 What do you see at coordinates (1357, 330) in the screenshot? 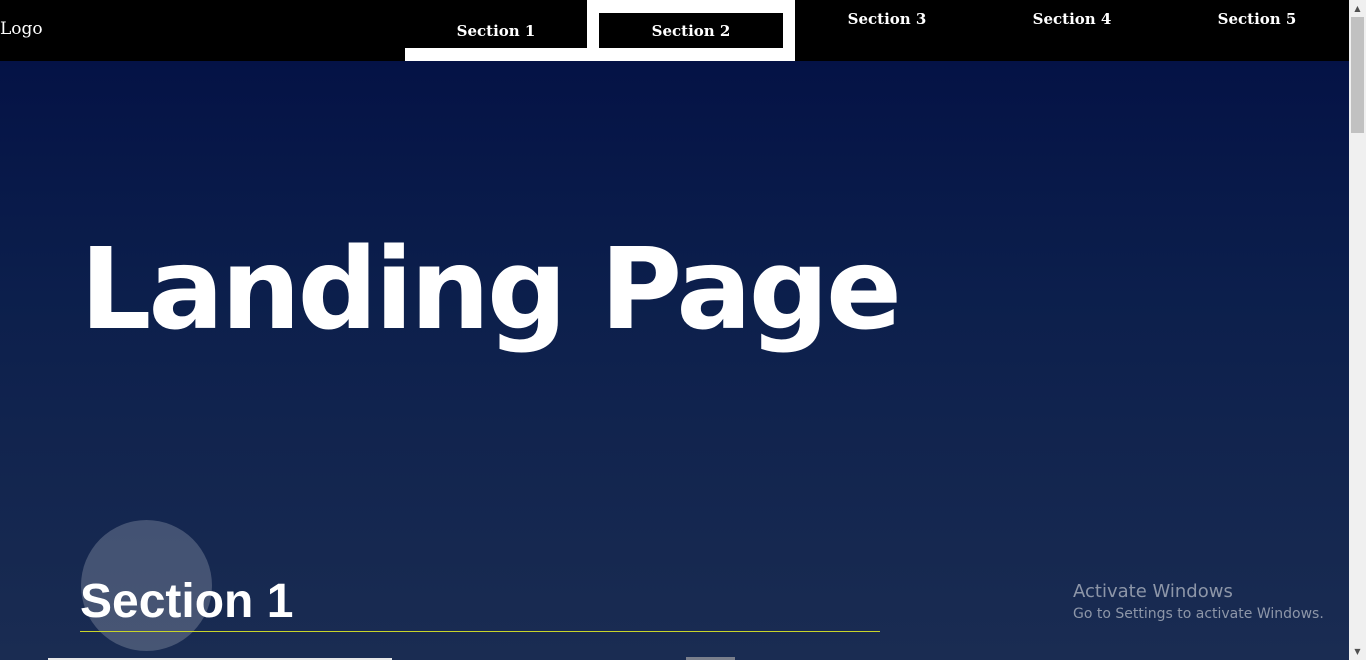
I see `vertical-scrollbar: ▲ ▼` at bounding box center [1357, 330].